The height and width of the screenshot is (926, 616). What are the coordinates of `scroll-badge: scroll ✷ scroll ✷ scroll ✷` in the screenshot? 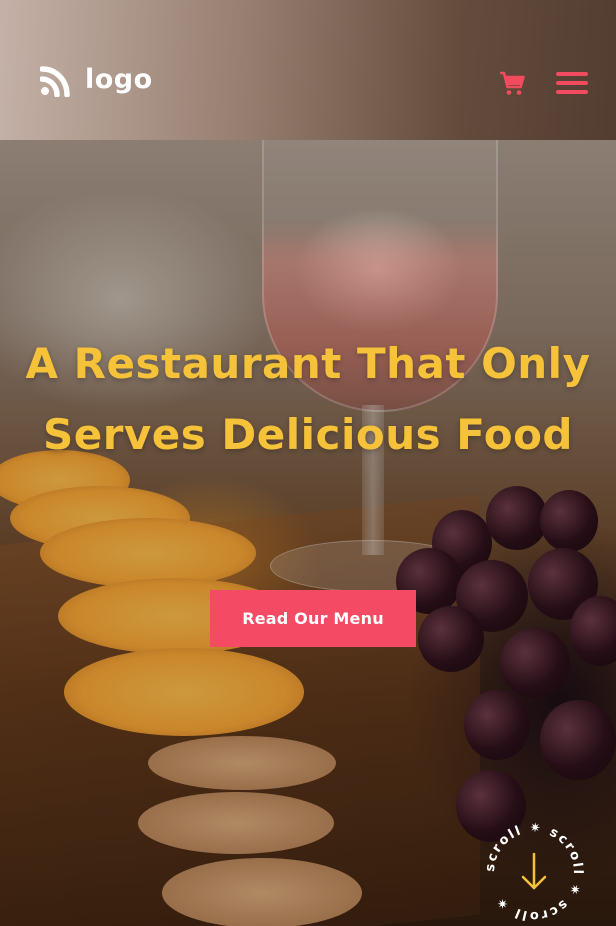 It's located at (534, 872).